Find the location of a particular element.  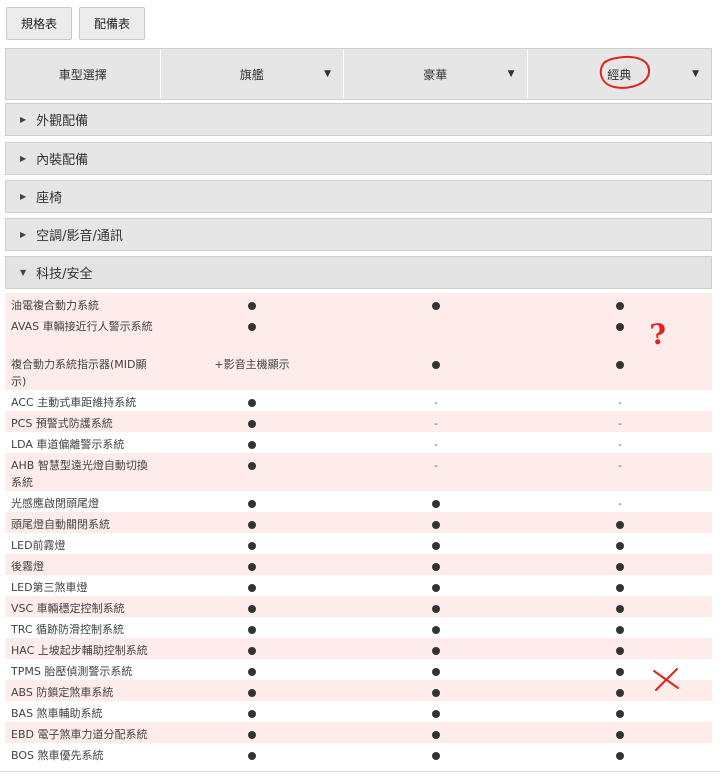

table-row: HAC 上坡起步輔助控制系統 is located at coordinates (358, 648).